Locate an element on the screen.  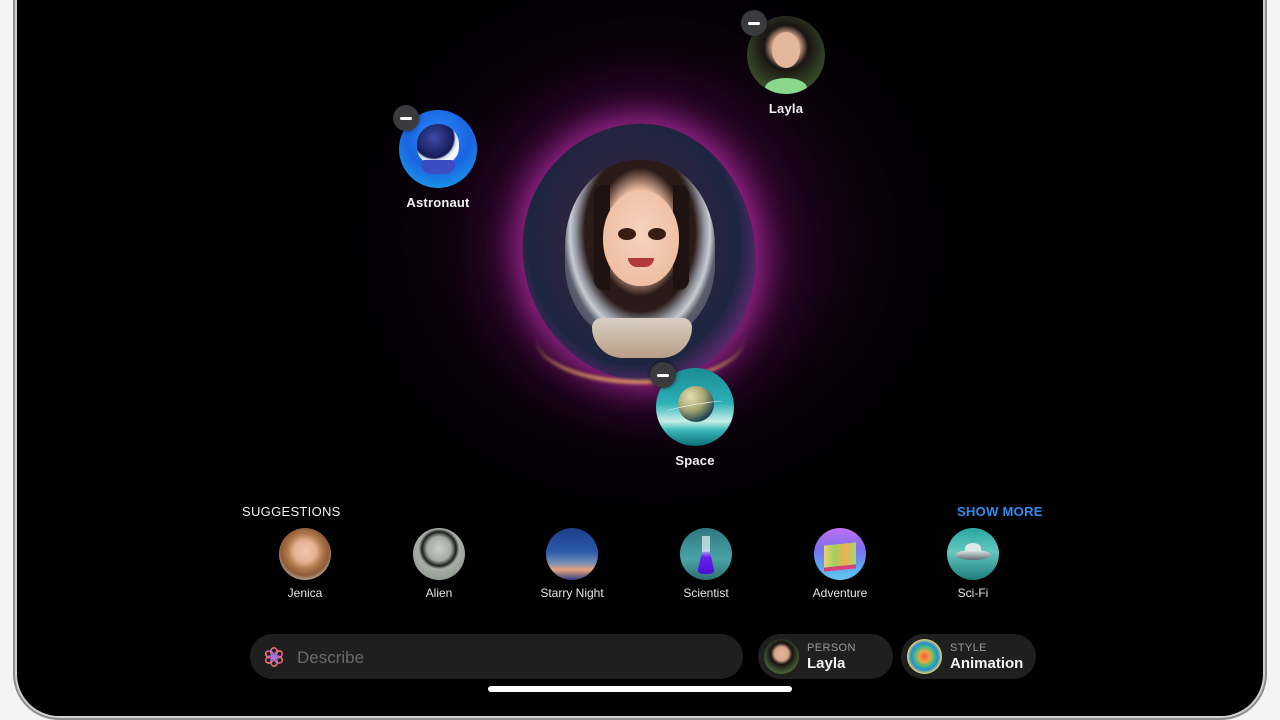
eye-right is located at coordinates (657, 234).